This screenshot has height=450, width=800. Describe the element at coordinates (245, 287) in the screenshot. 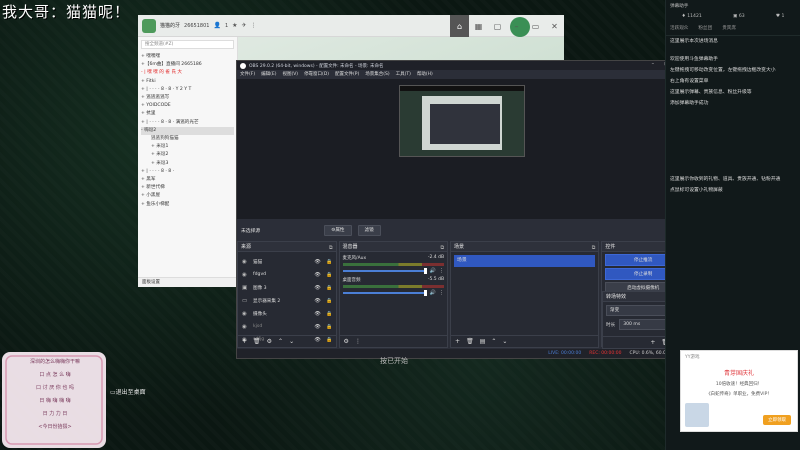

I see `source-type-icon: ▣` at that location.